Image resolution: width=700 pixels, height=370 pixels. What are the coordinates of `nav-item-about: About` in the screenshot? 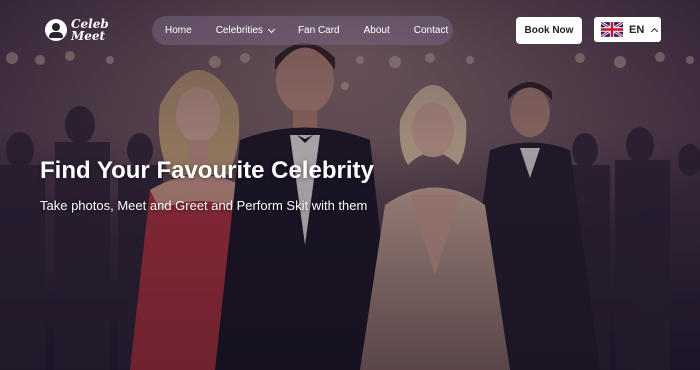 It's located at (377, 30).